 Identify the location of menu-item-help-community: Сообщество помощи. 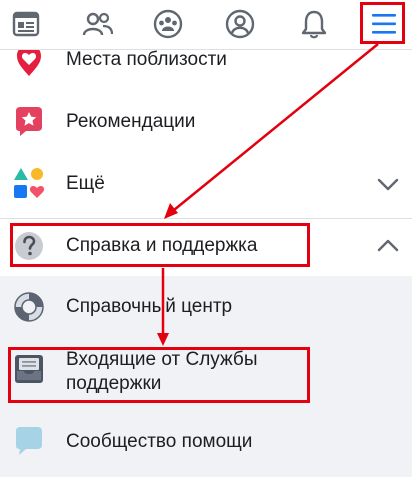
(206, 442).